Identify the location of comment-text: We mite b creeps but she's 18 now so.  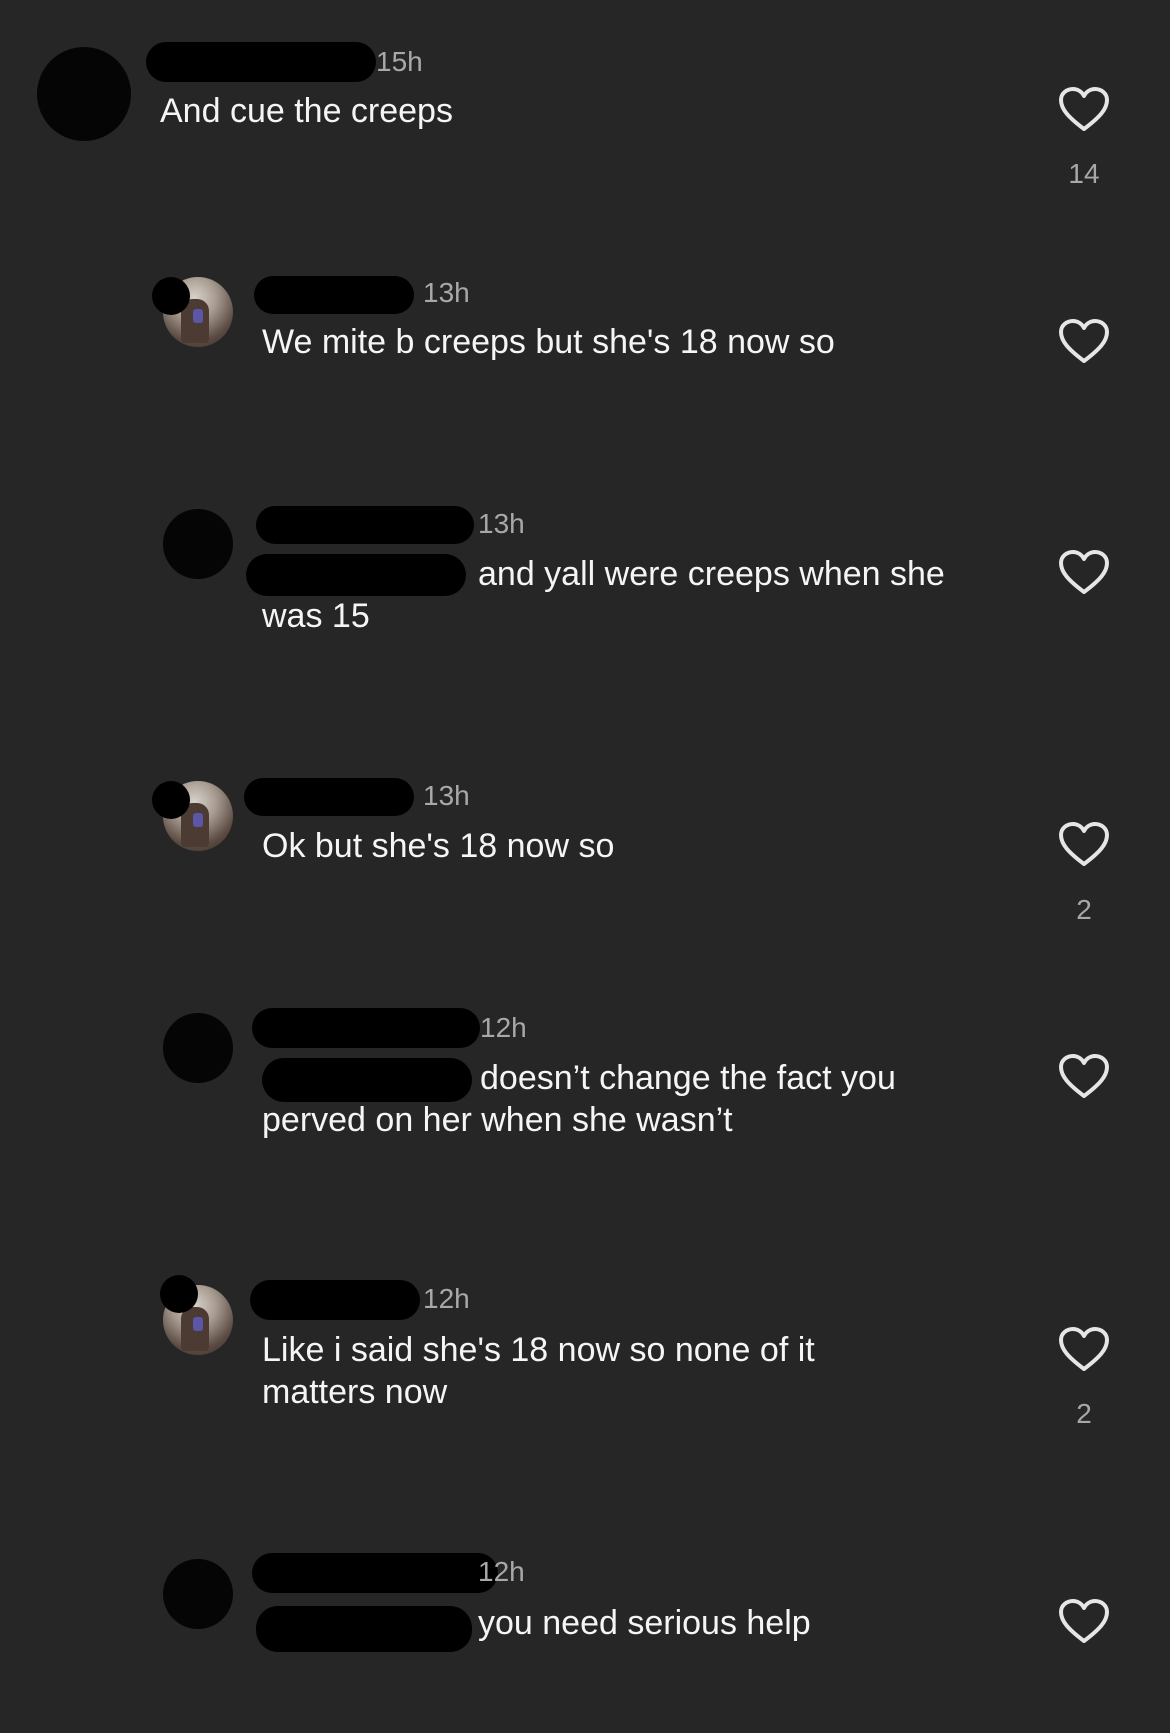
(548, 342).